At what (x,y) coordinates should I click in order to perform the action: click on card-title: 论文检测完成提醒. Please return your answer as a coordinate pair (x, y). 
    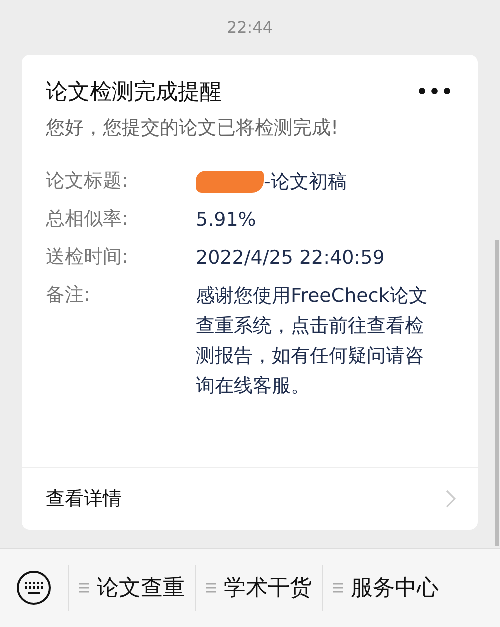
    Looking at the image, I should click on (134, 93).